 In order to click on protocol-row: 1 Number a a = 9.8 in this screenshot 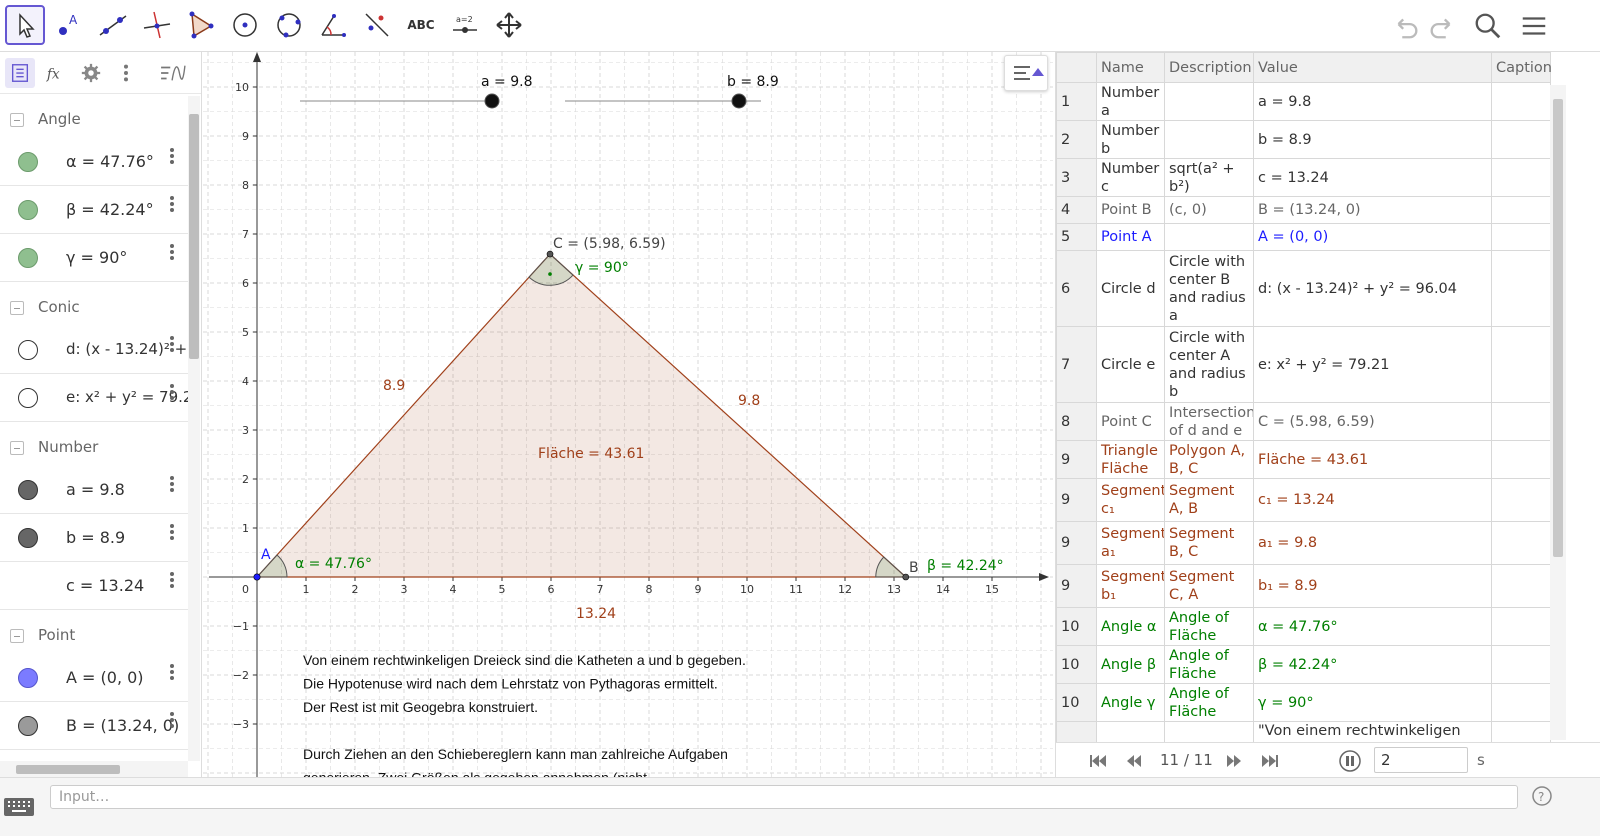, I will do `click(1303, 101)`.